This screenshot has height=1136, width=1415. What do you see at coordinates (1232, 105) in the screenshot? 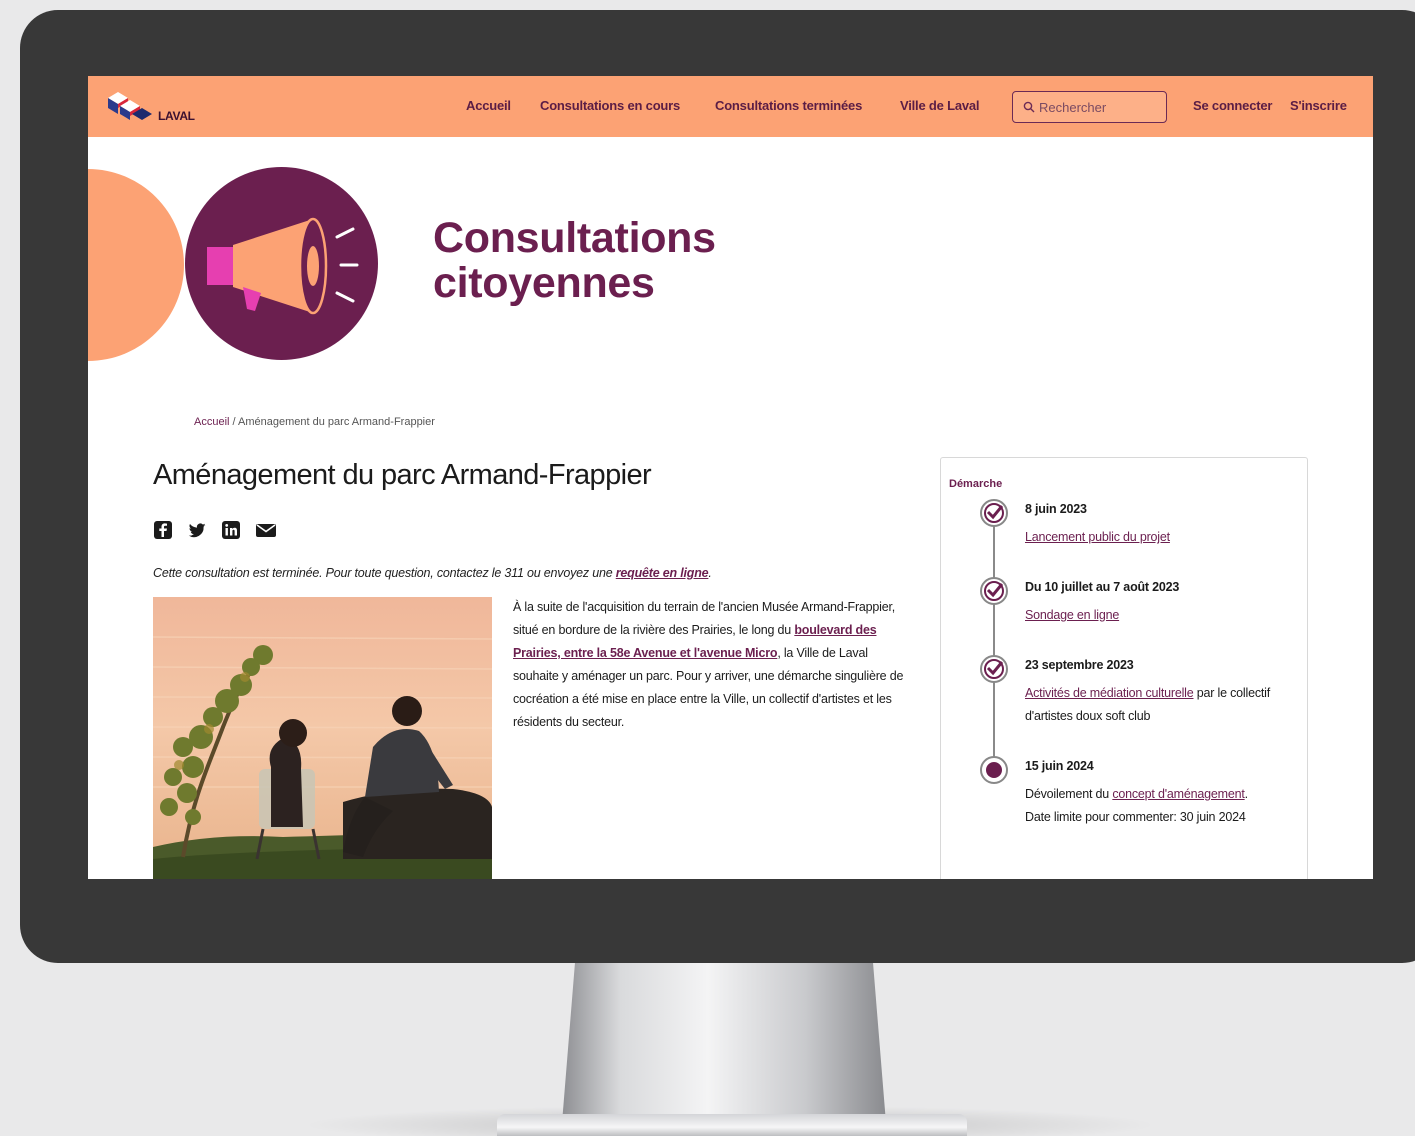
I see `login-link: Se connecter` at bounding box center [1232, 105].